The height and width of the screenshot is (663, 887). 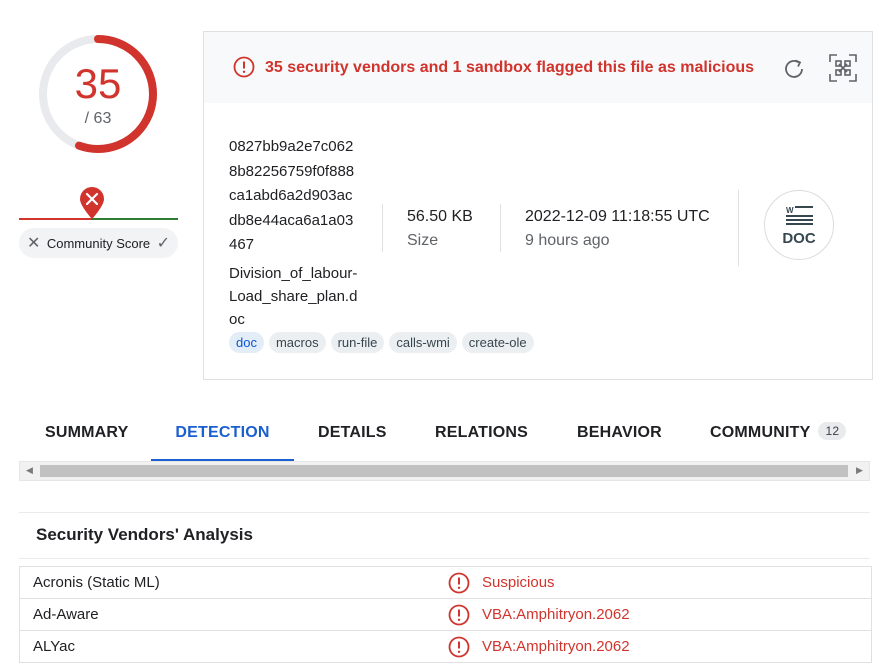 What do you see at coordinates (96, 582) in the screenshot?
I see `vendor-name: Acronis (Static ML)` at bounding box center [96, 582].